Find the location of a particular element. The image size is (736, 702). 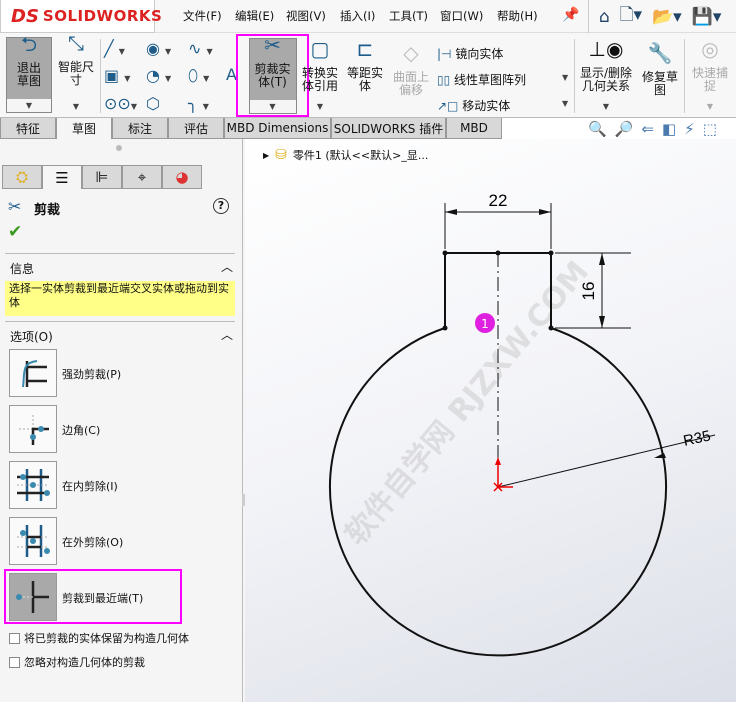

panel-title: 剪裁 is located at coordinates (47, 210).